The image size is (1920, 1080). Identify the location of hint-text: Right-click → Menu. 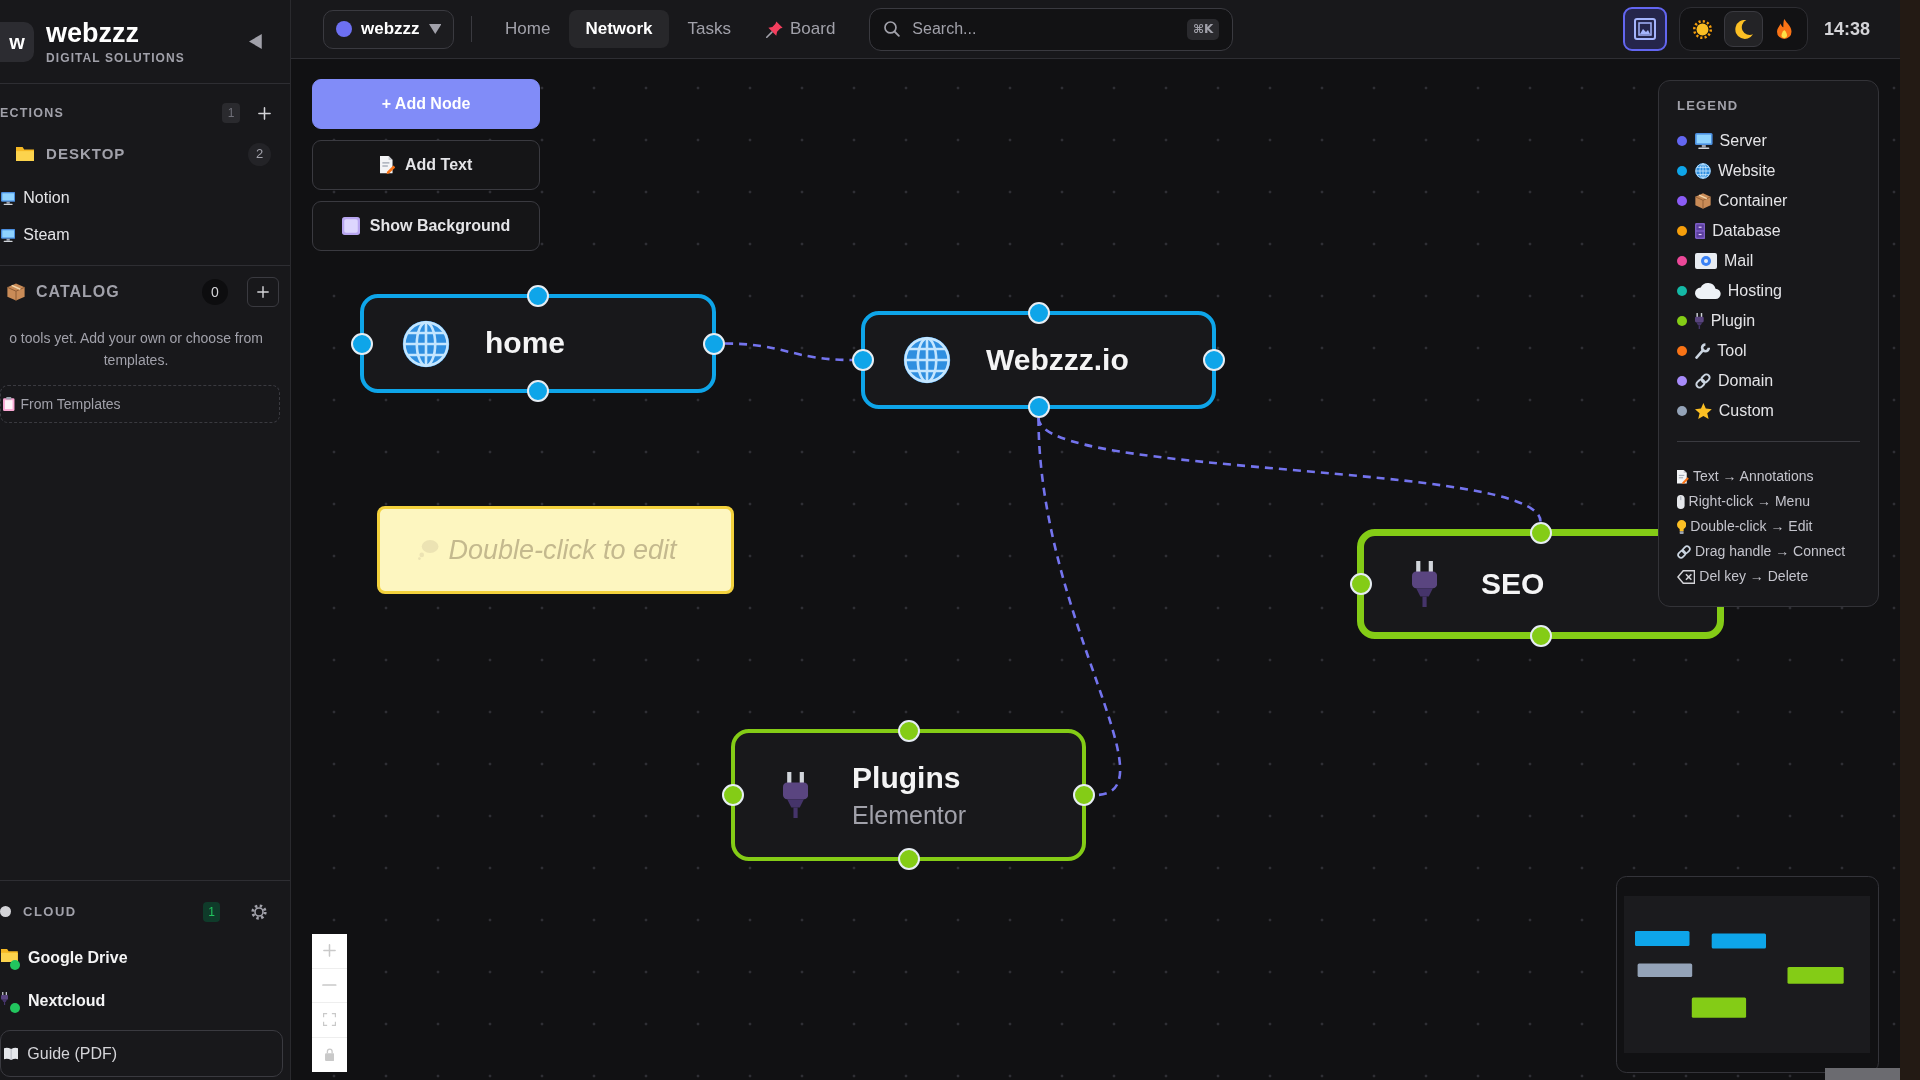
(1749, 501).